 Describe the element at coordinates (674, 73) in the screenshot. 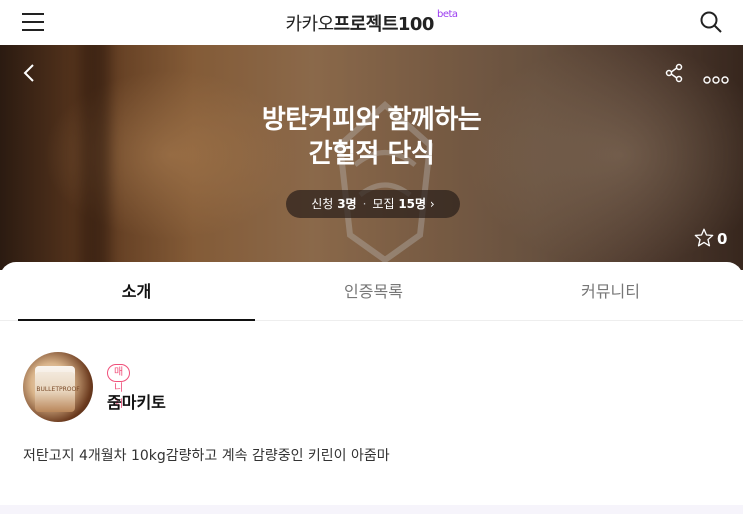

I see `share-icon` at that location.